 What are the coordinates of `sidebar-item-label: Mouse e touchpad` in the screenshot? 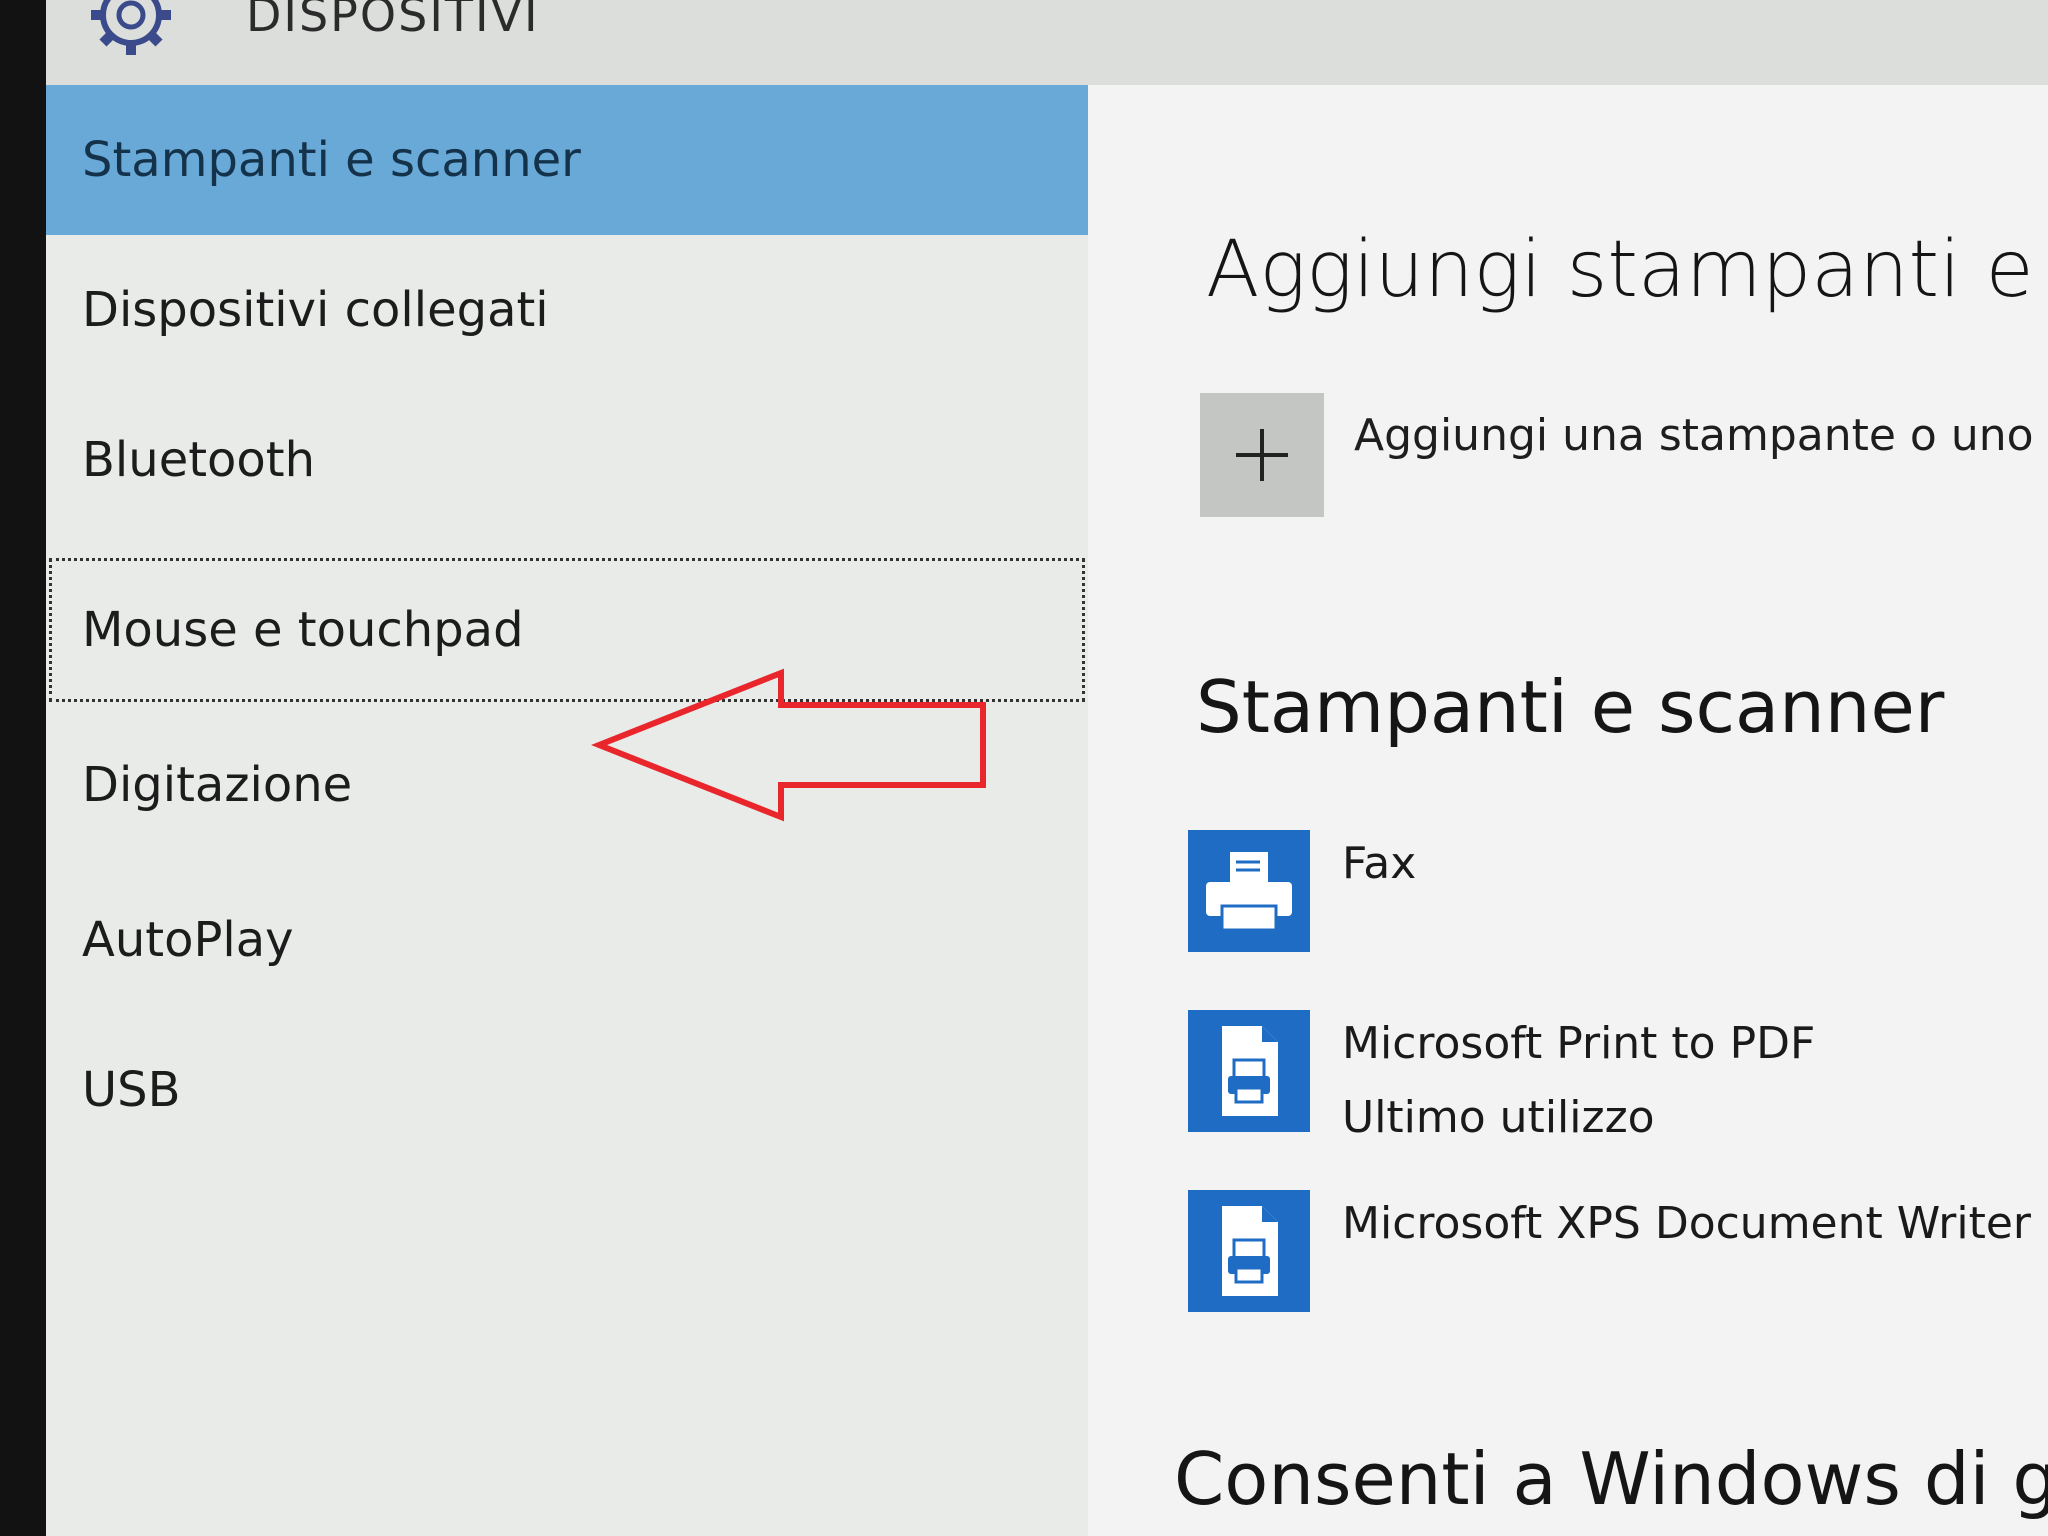 It's located at (303, 630).